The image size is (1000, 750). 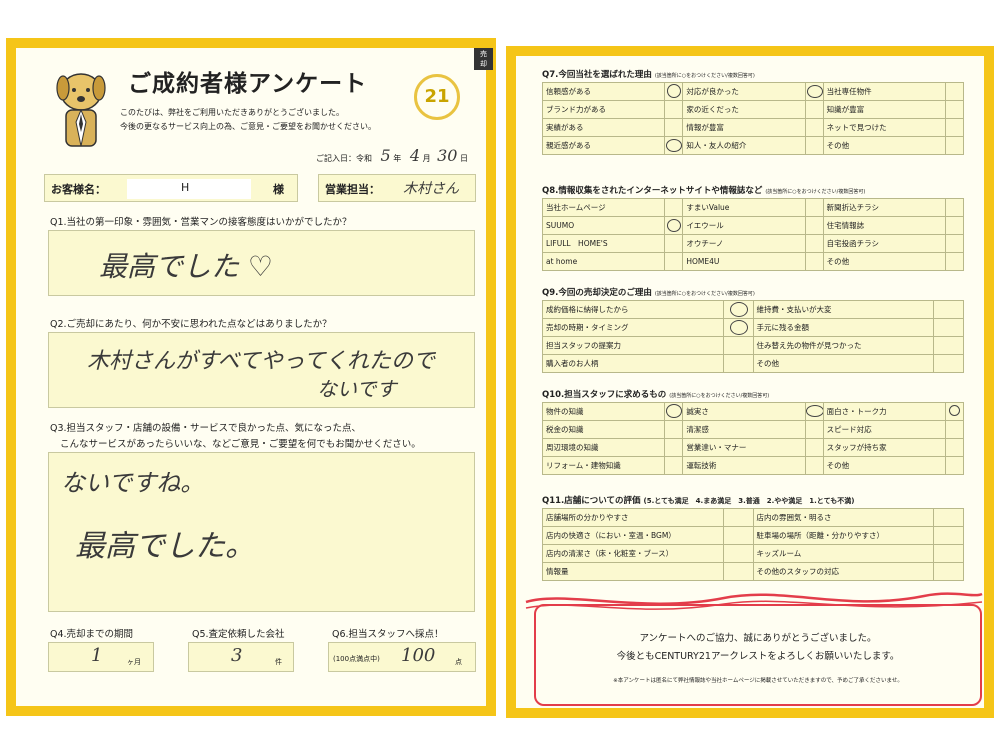 What do you see at coordinates (744, 127) in the screenshot?
I see `q7-option: 情報が豊富` at bounding box center [744, 127].